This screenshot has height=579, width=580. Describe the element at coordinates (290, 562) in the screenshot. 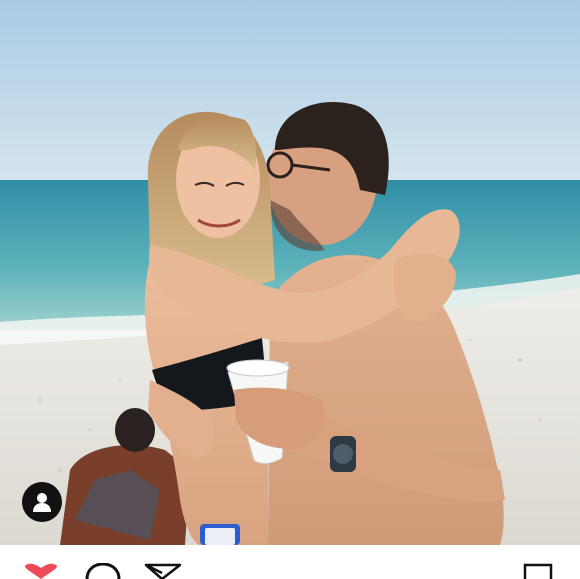

I see `post-action-bar` at that location.